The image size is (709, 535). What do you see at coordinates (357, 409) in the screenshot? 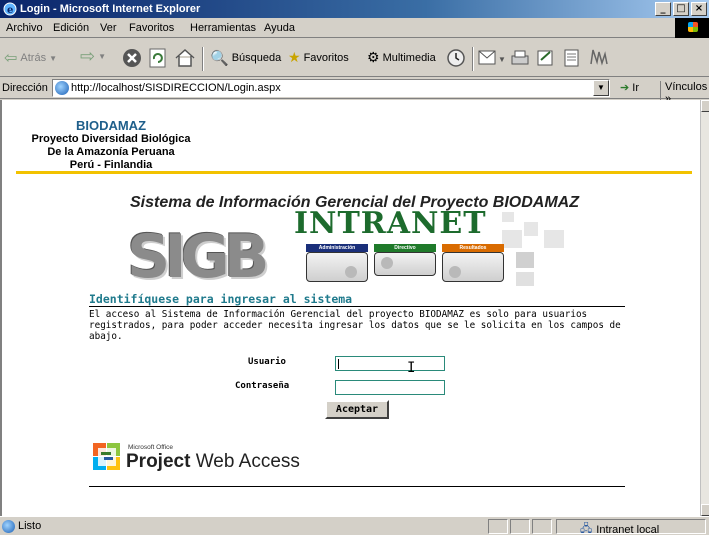
I see `submit-button: Aceptar` at bounding box center [357, 409].